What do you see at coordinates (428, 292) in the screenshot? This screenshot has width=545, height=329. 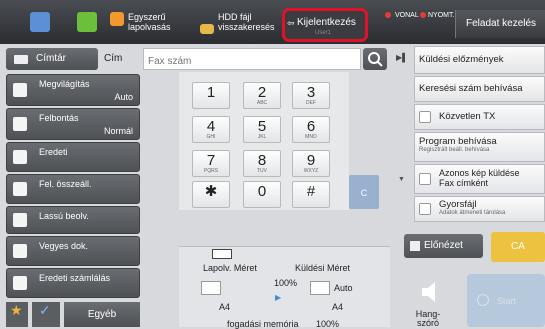 I see `speaker-icon` at bounding box center [428, 292].